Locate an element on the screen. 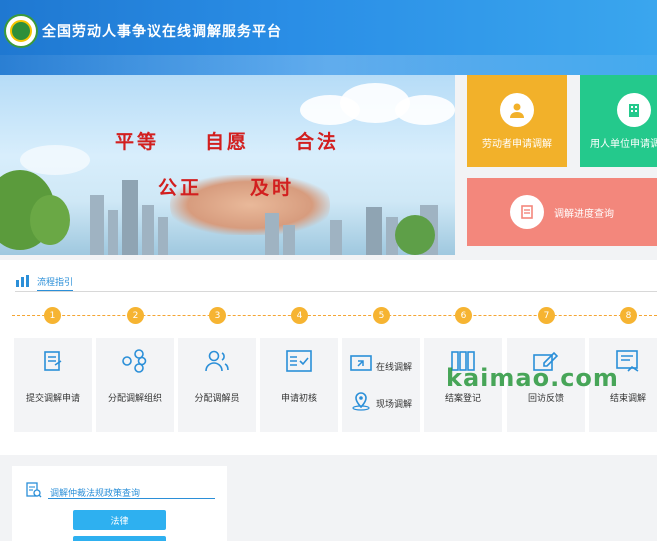 This screenshot has width=657, height=541. onsite-mediation-option: 现场调解 is located at coordinates (381, 403).